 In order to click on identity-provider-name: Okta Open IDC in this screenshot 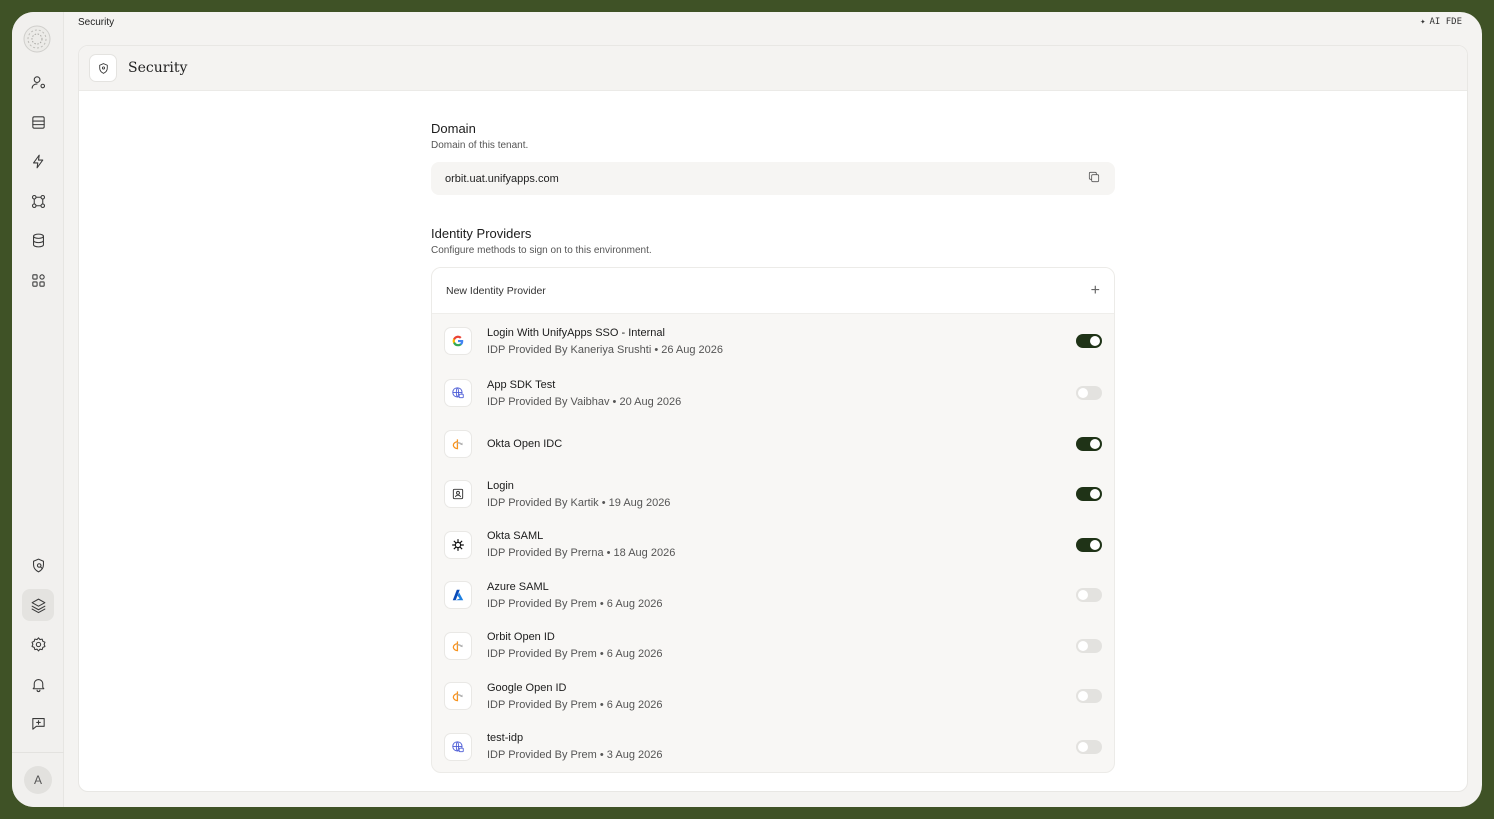, I will do `click(525, 443)`.